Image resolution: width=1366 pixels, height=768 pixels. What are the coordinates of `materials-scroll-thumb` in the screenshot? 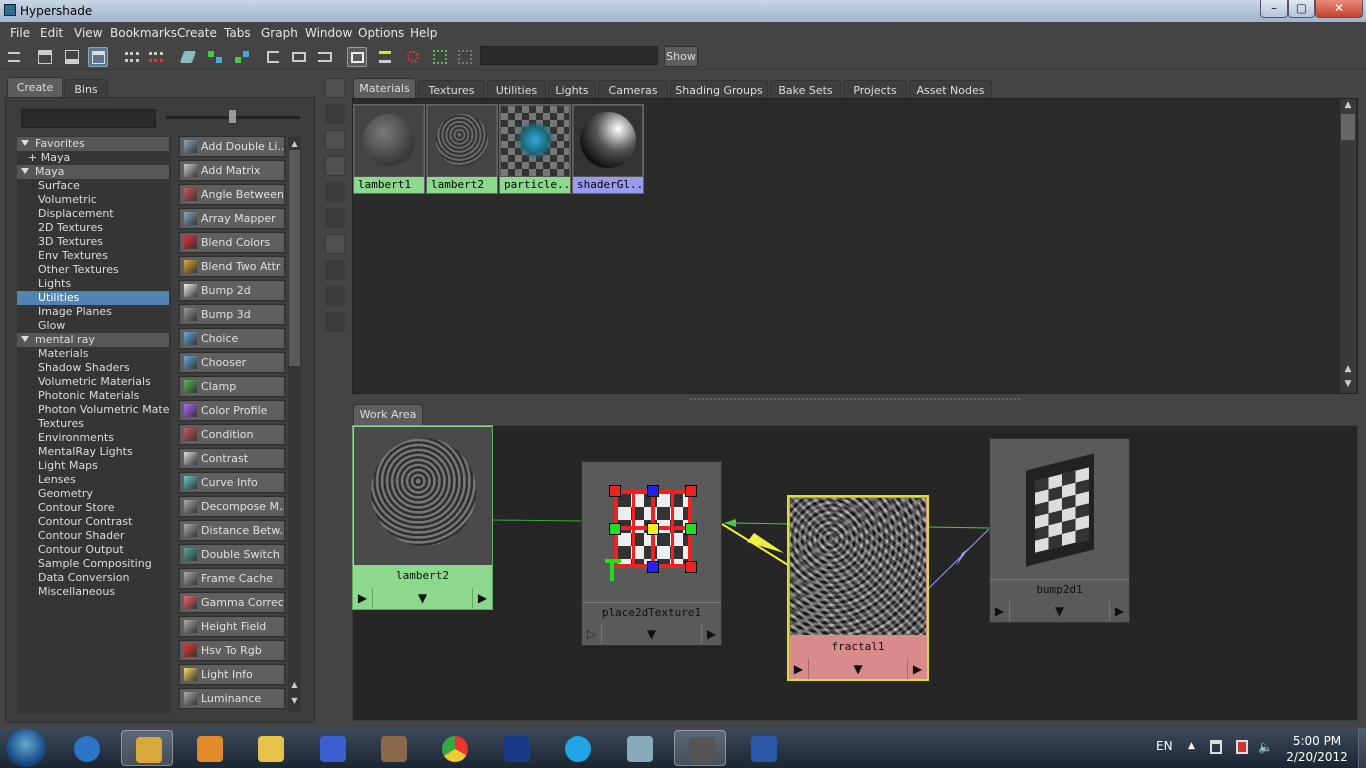 It's located at (1348, 127).